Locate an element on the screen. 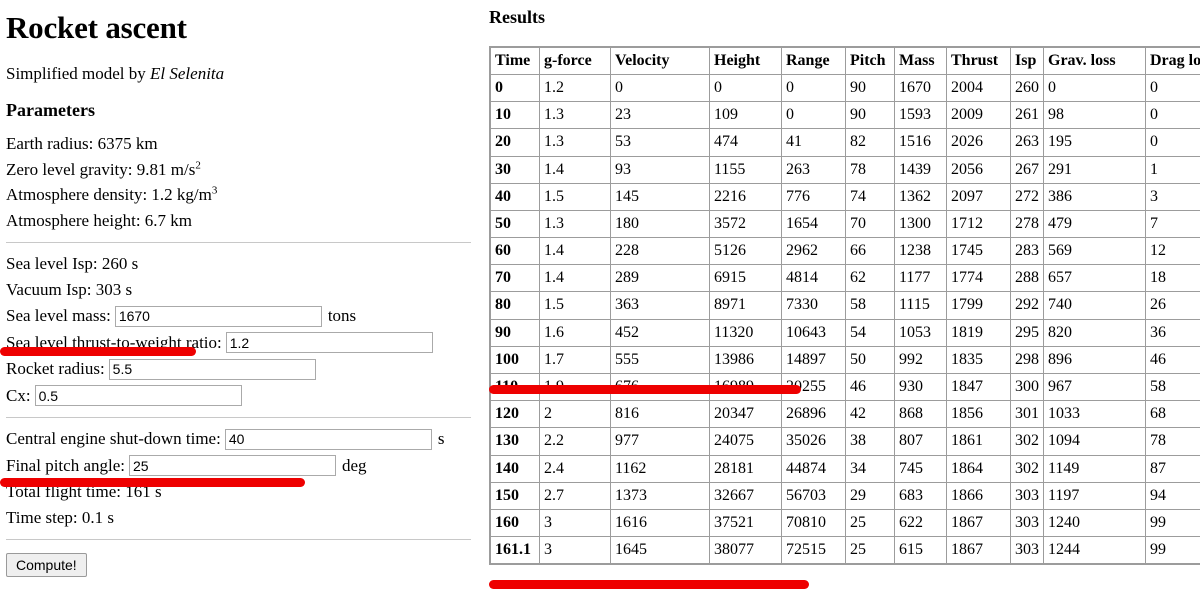 Image resolution: width=1200 pixels, height=610 pixels. column-header-mass: Mass is located at coordinates (920, 60).